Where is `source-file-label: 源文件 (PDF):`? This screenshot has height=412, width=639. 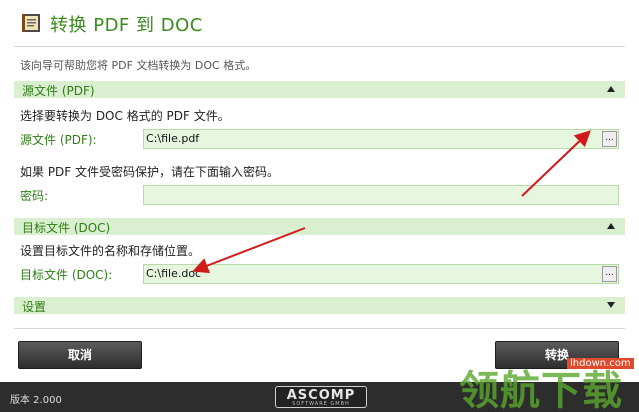
source-file-label: 源文件 (PDF): is located at coordinates (58, 140).